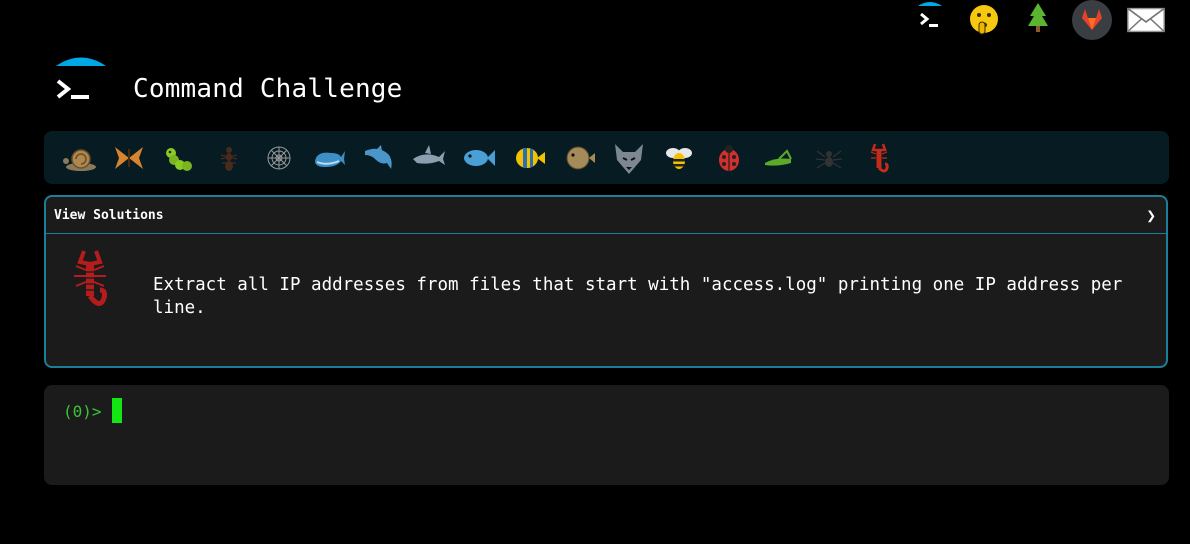  What do you see at coordinates (679, 158) in the screenshot?
I see `bee-icon` at bounding box center [679, 158].